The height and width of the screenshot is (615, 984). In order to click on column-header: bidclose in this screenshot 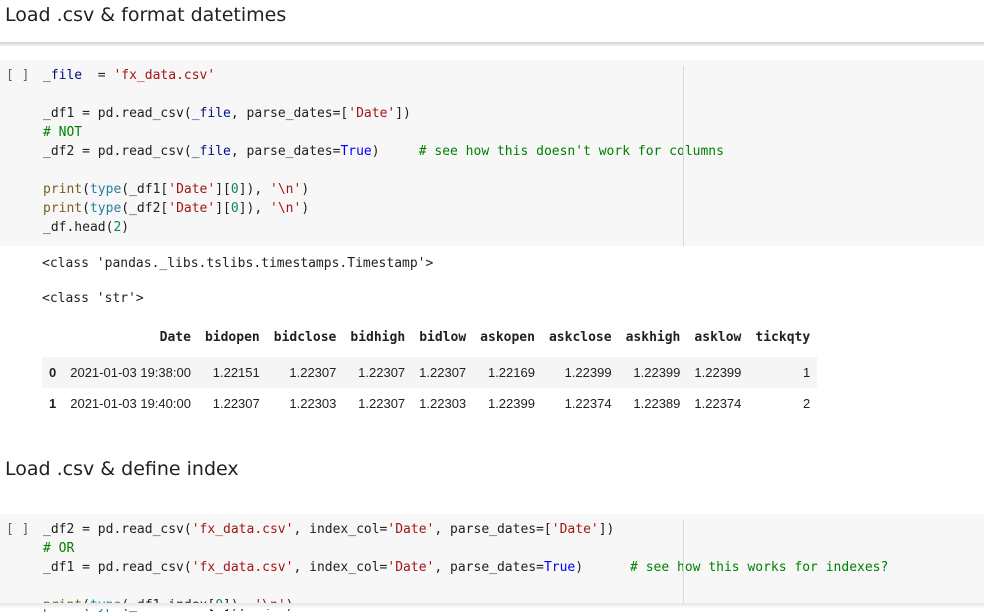, I will do `click(305, 337)`.